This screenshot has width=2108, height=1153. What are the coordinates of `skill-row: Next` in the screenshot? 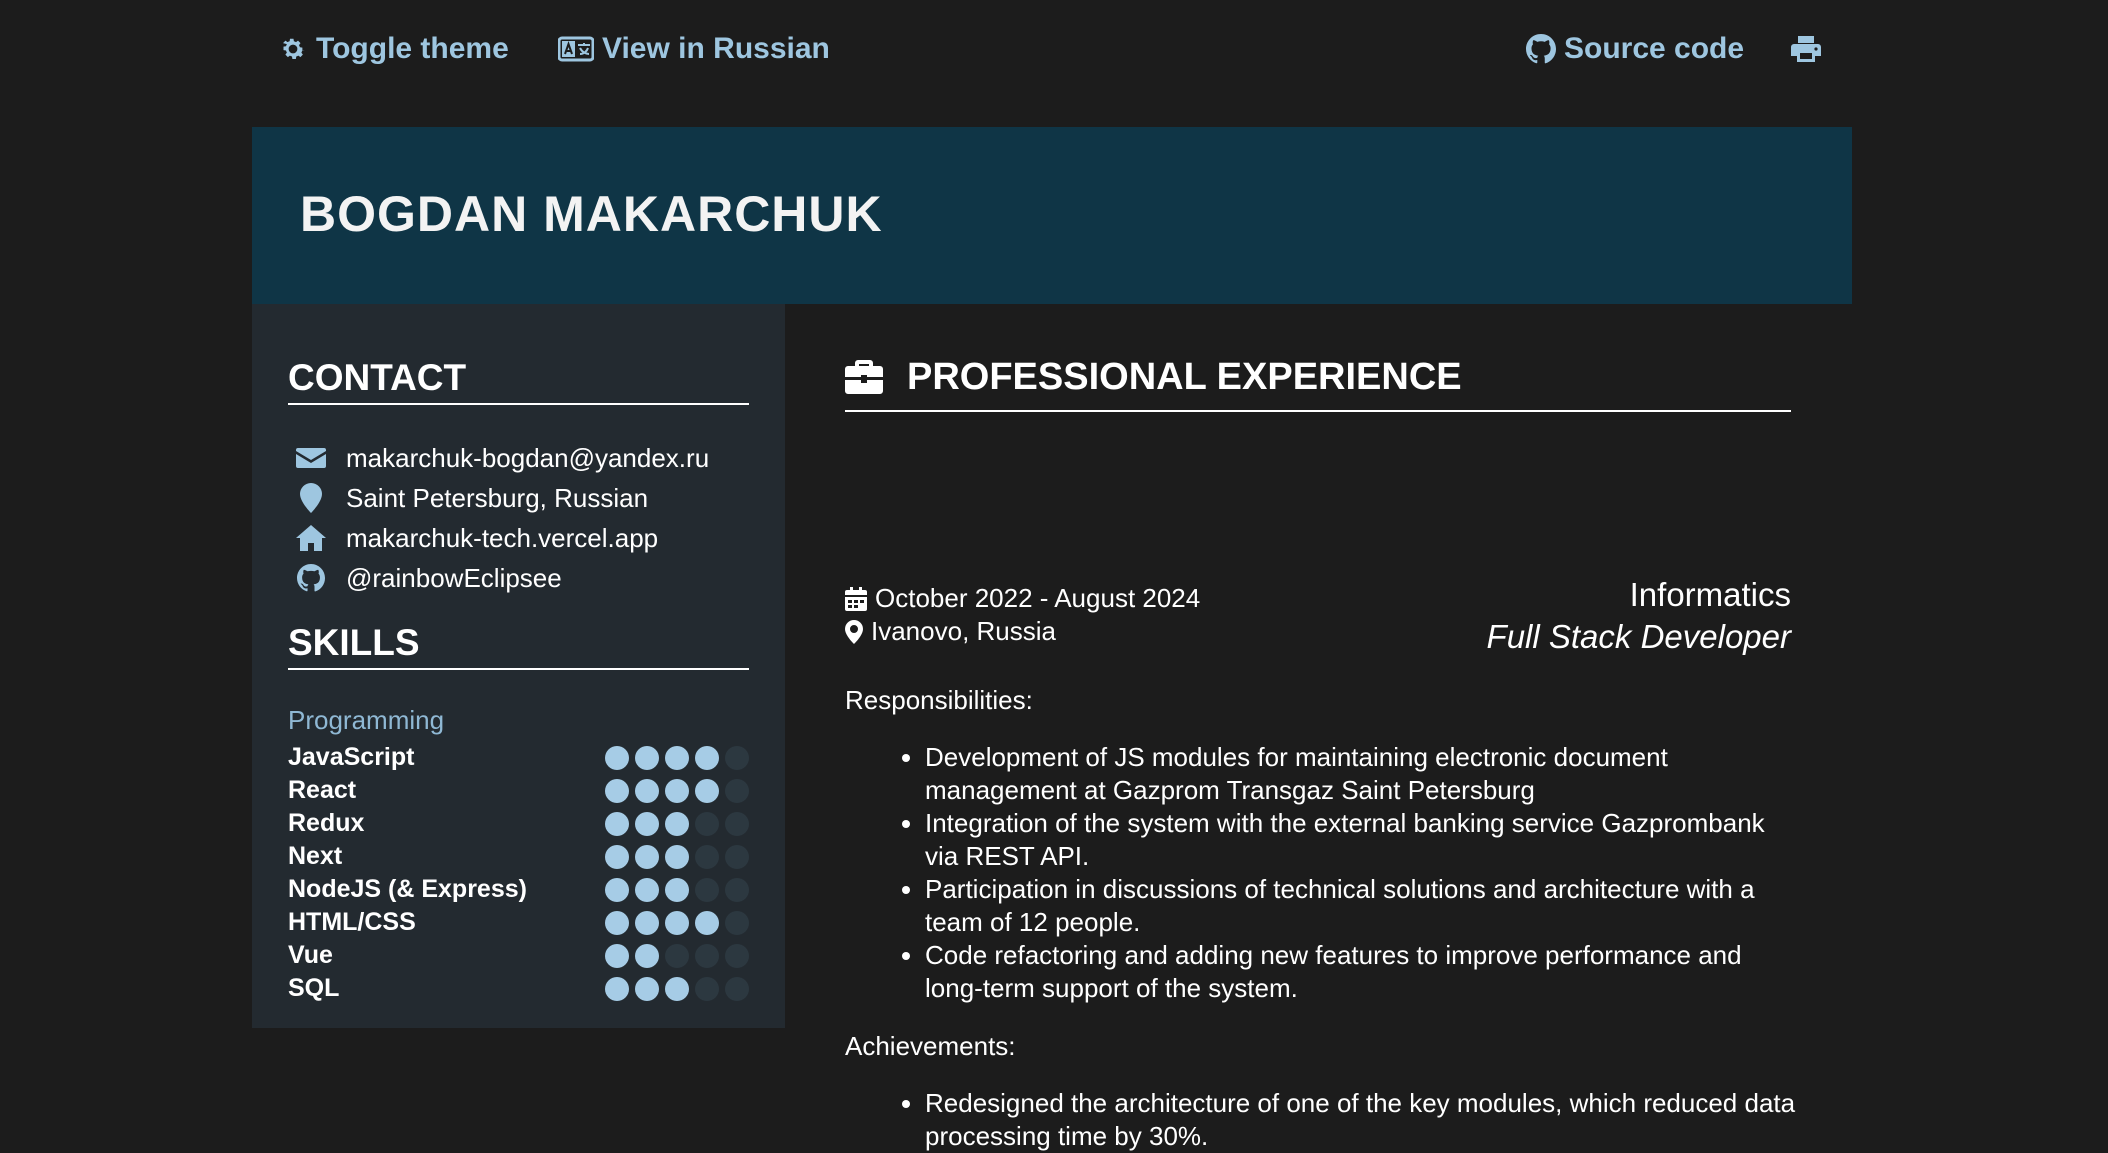 It's located at (518, 856).